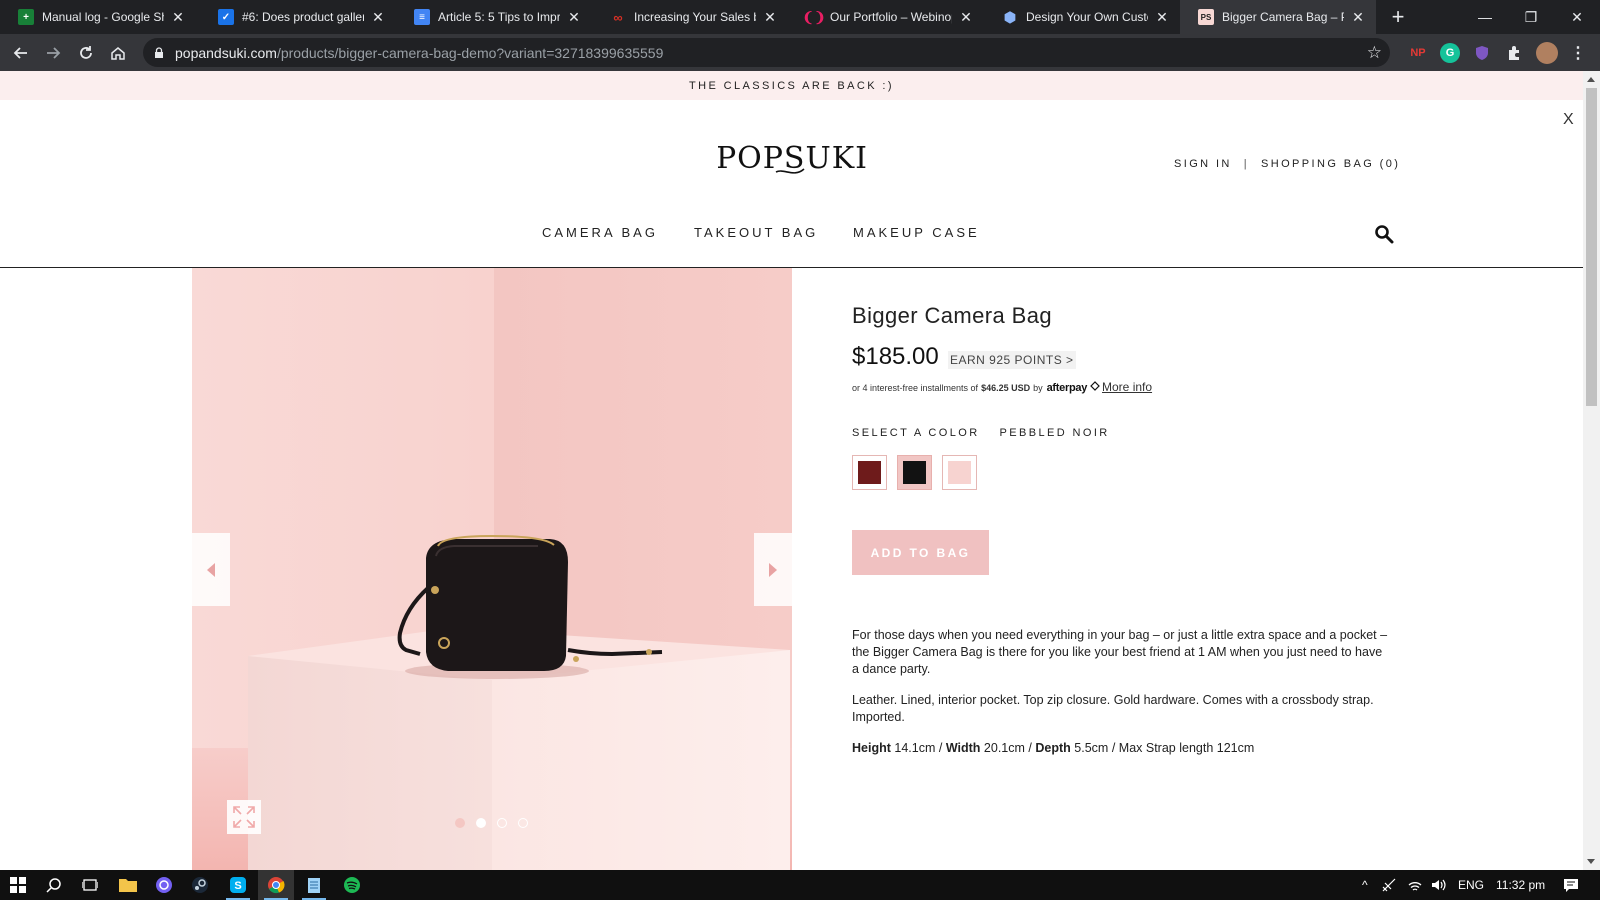 The height and width of the screenshot is (900, 1600). I want to click on swatch-fill, so click(959, 472).